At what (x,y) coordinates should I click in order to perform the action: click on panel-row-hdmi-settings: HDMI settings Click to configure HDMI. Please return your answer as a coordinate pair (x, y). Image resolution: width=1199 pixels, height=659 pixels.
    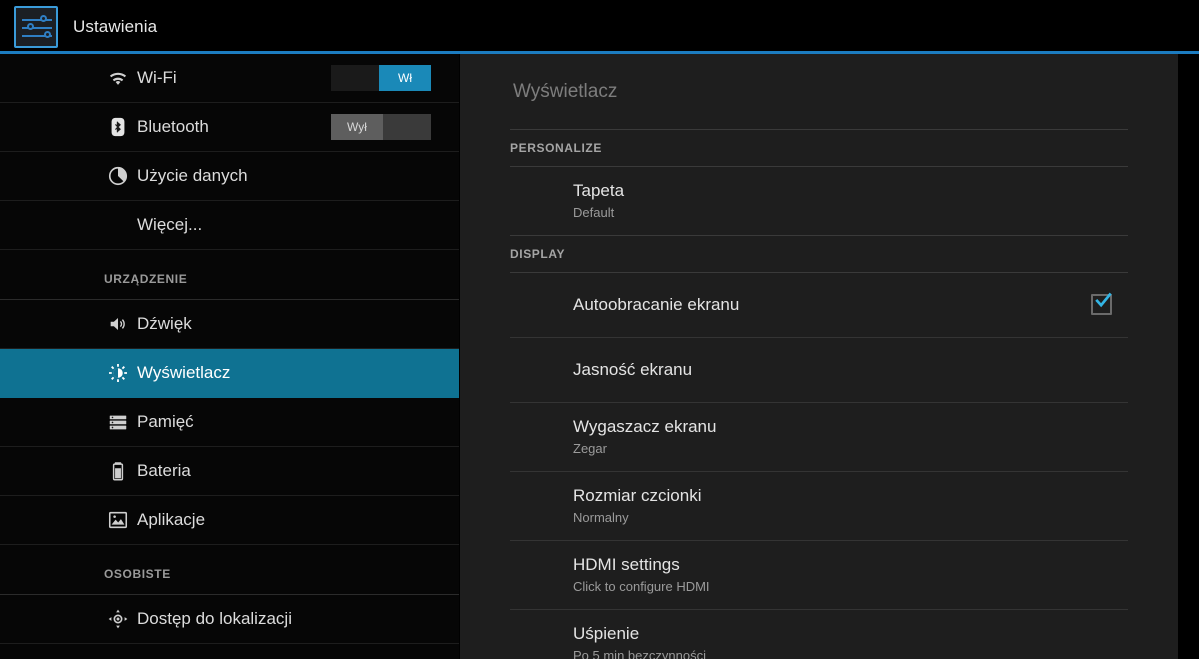
    Looking at the image, I should click on (819, 575).